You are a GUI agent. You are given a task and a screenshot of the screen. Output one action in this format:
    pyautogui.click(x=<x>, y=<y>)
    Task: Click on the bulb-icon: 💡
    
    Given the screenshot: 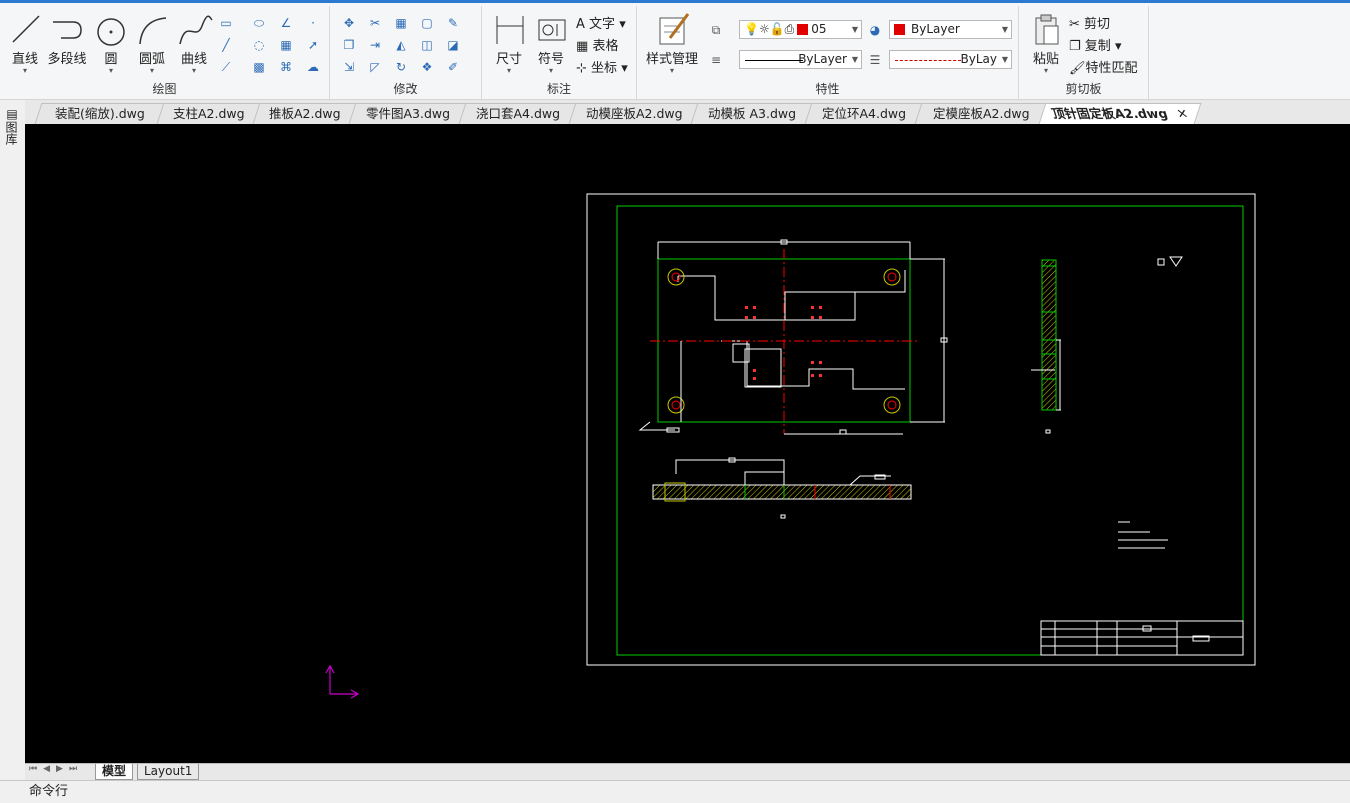 What is the action you would take?
    pyautogui.click(x=751, y=29)
    